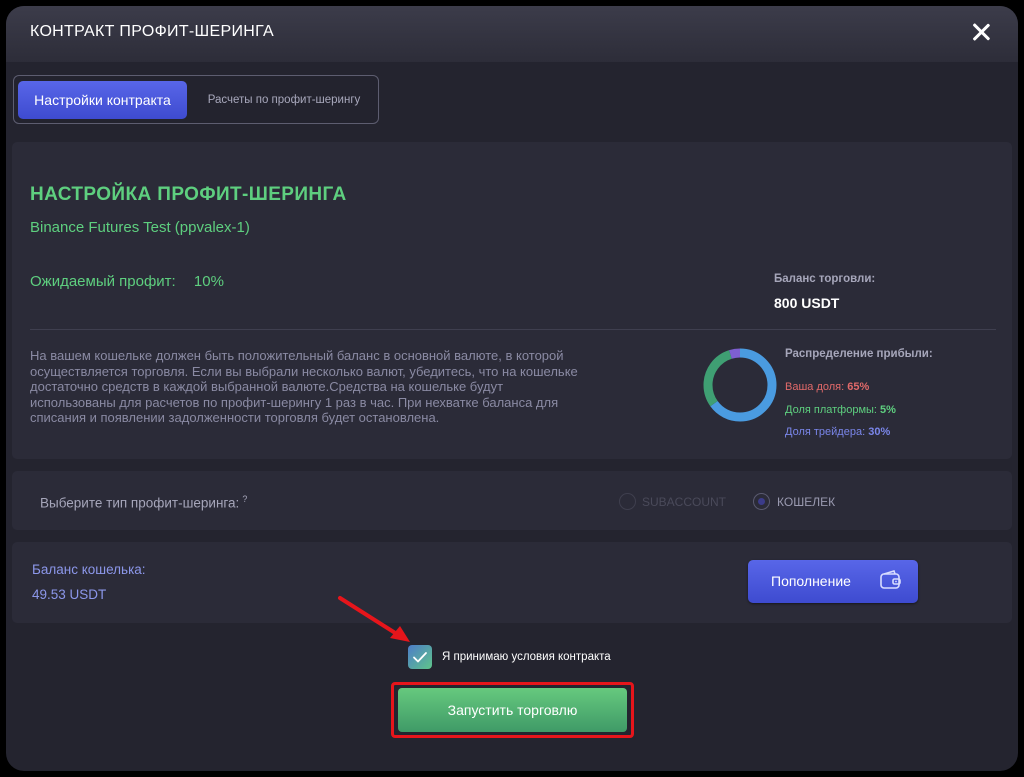 This screenshot has width=1024, height=777. I want to click on checkmark-icon, so click(420, 657).